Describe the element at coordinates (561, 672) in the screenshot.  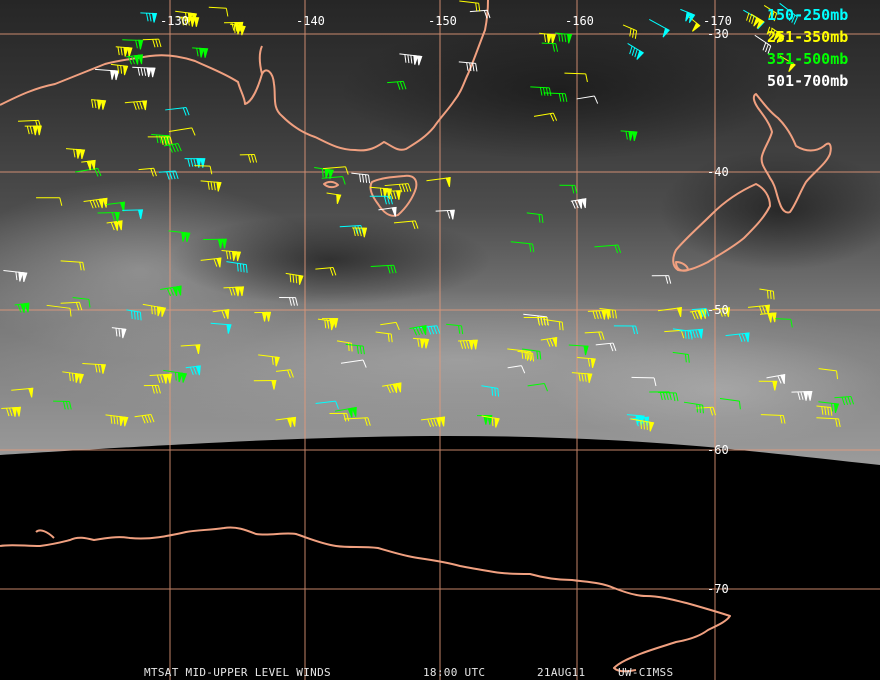
I see `observation-date: 21AUG11` at that location.